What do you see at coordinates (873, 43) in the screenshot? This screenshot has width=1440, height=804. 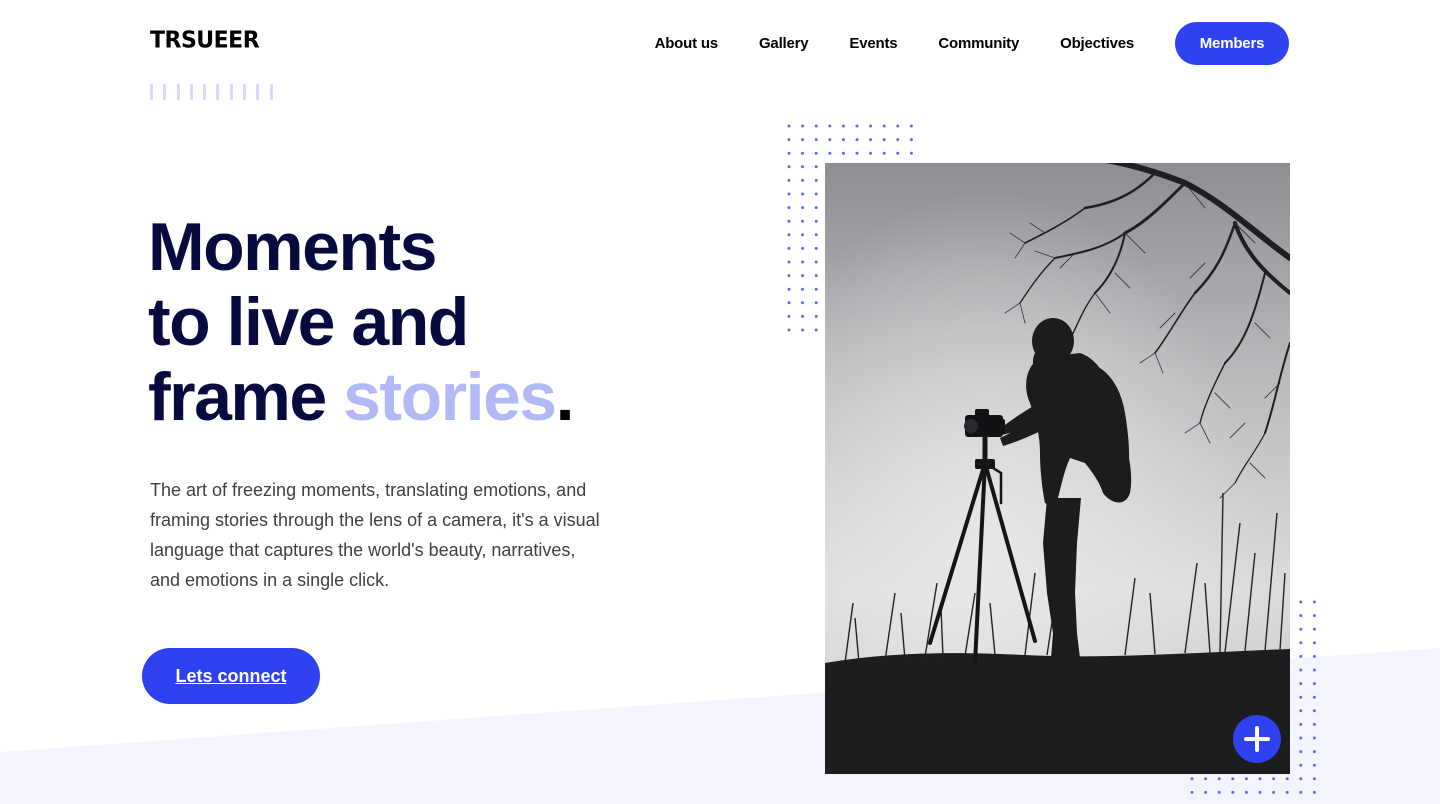 I see `nav-events: Events` at bounding box center [873, 43].